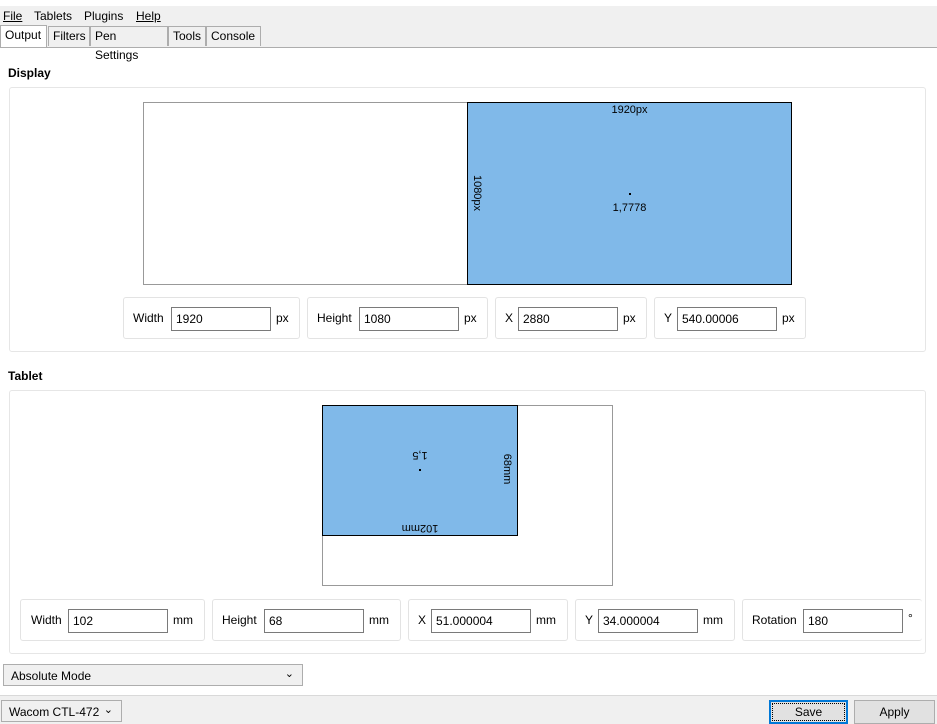  I want to click on tablet-y-label: Y, so click(589, 620).